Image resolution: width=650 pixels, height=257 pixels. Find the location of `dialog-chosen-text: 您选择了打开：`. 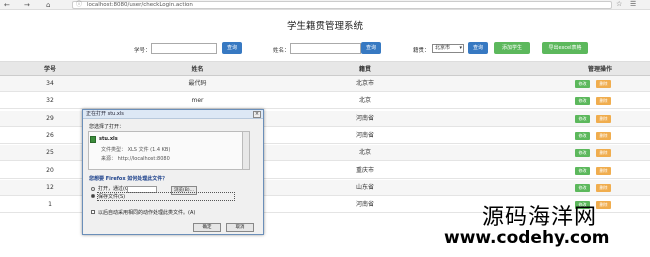

dialog-chosen-text: 您选择了打开： is located at coordinates (107, 127).